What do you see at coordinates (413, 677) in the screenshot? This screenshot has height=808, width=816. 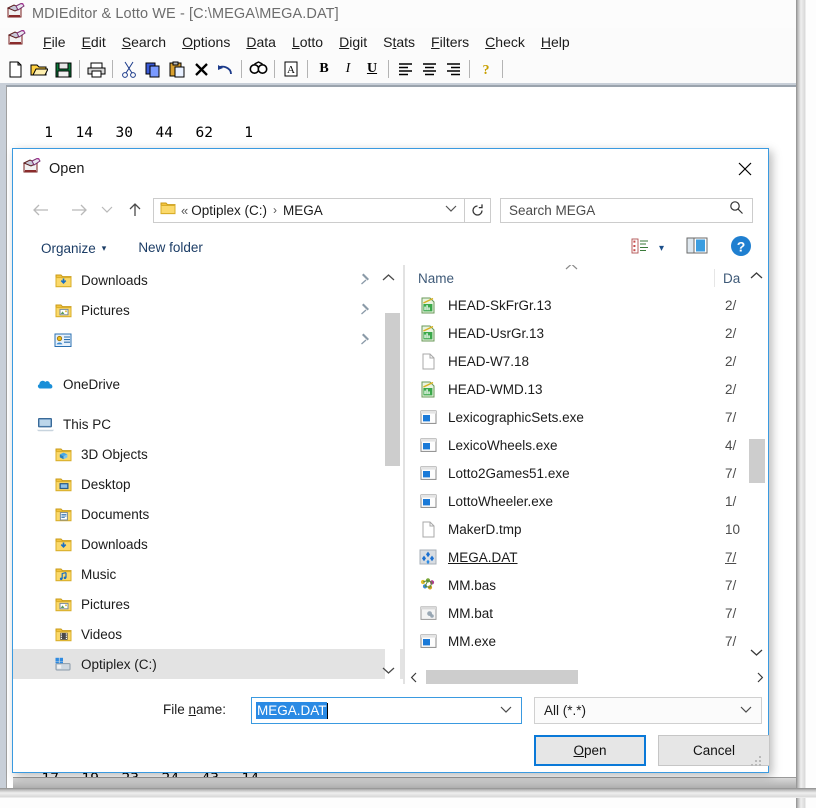 I see `hscroll-left-icon` at bounding box center [413, 677].